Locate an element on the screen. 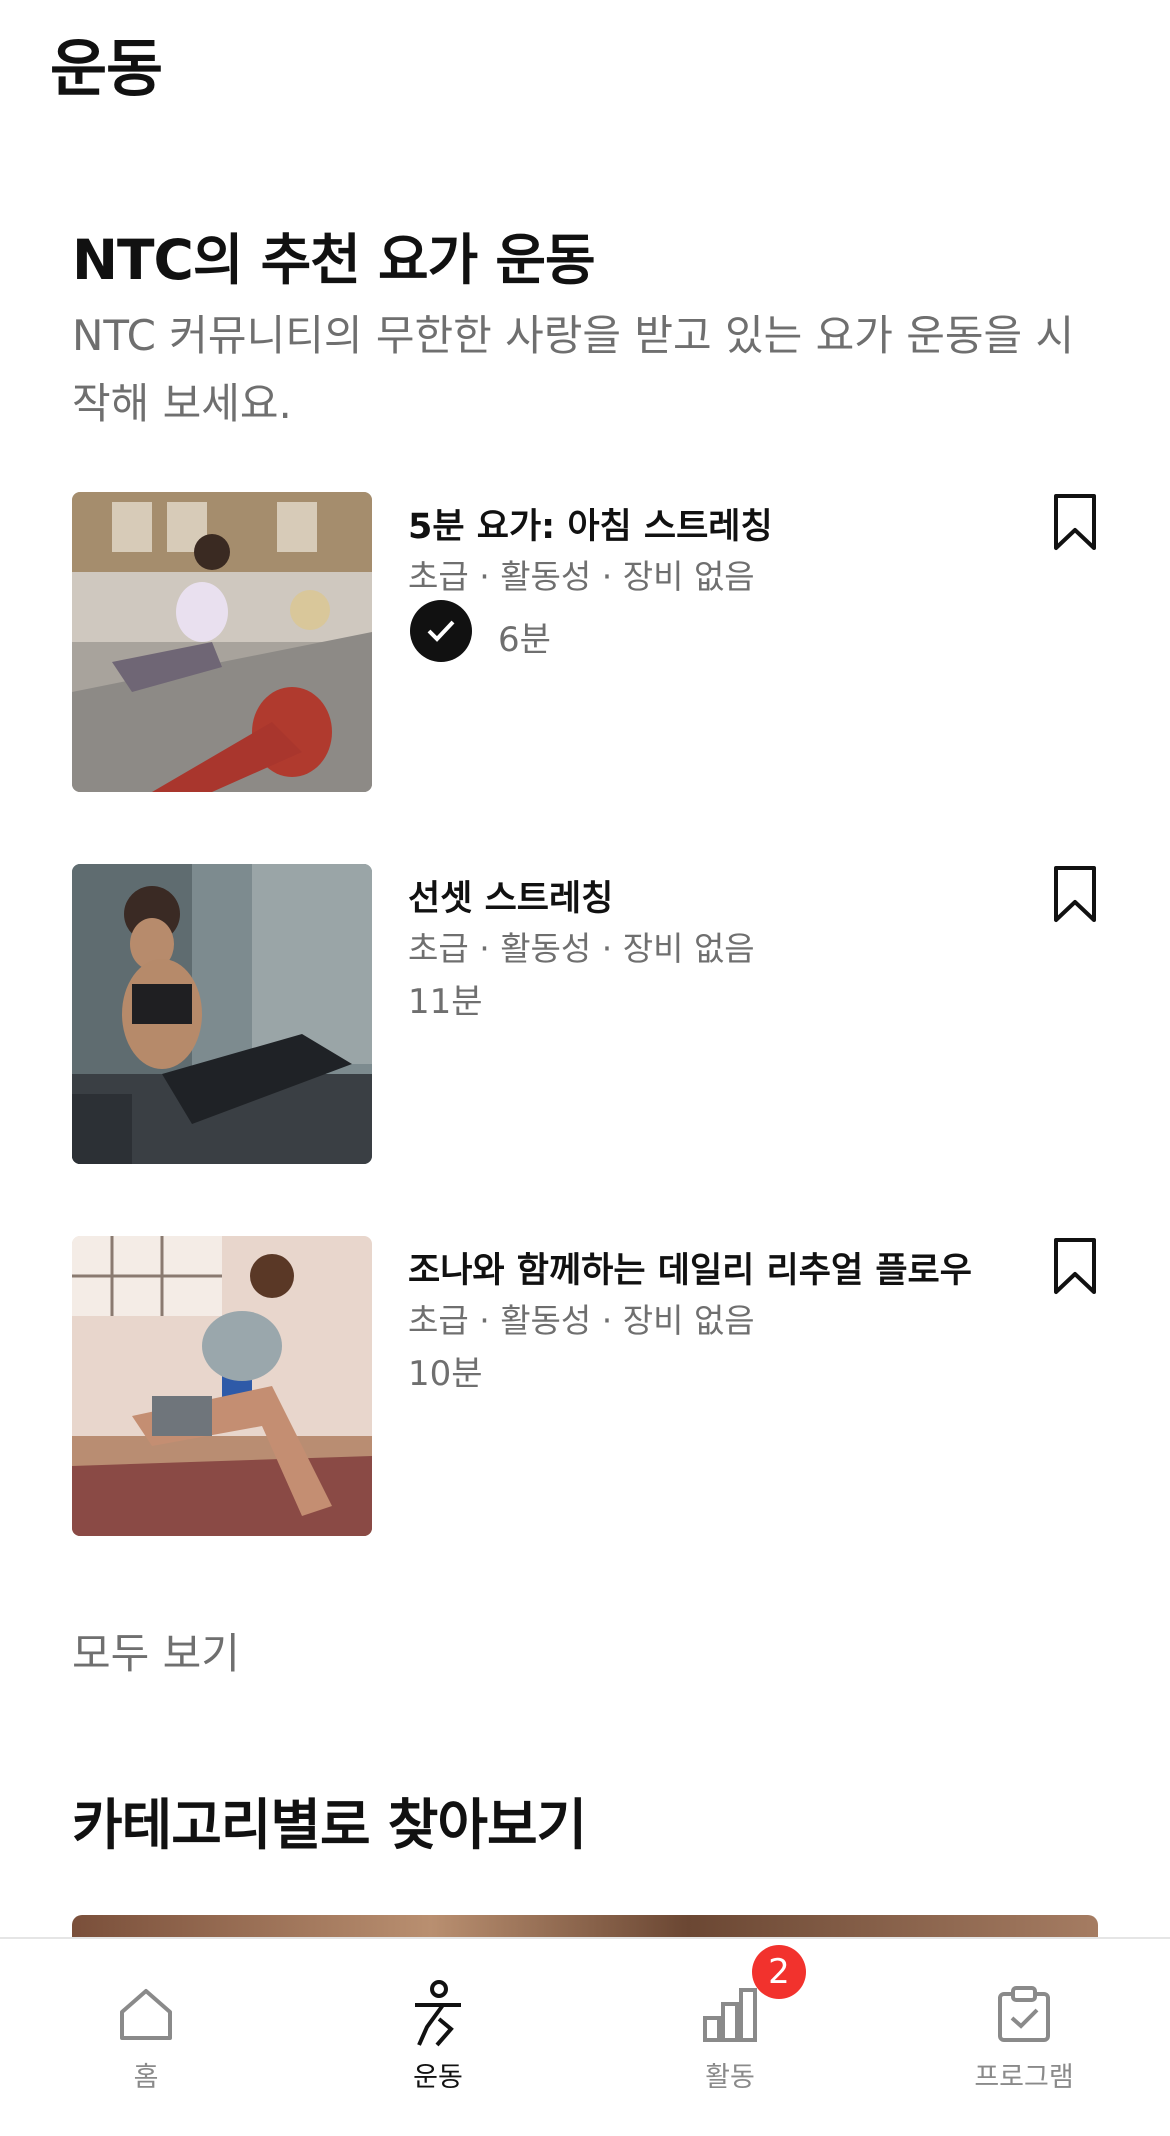 The image size is (1170, 2136). completed-check-icon is located at coordinates (441, 631).